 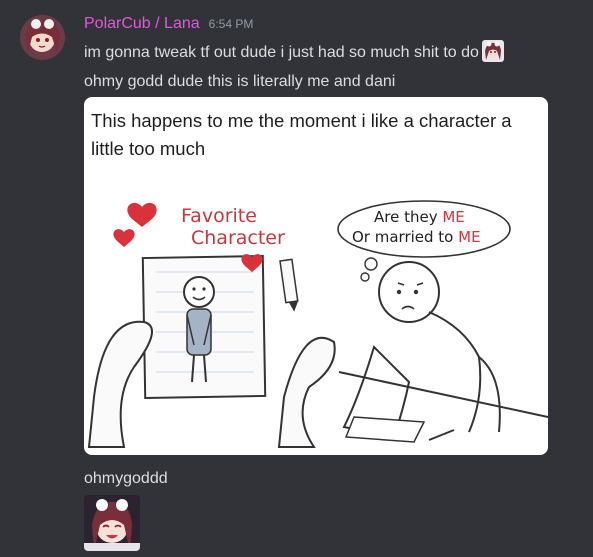 What do you see at coordinates (492, 51) in the screenshot?
I see `anime-girl-emoji-icon` at bounding box center [492, 51].